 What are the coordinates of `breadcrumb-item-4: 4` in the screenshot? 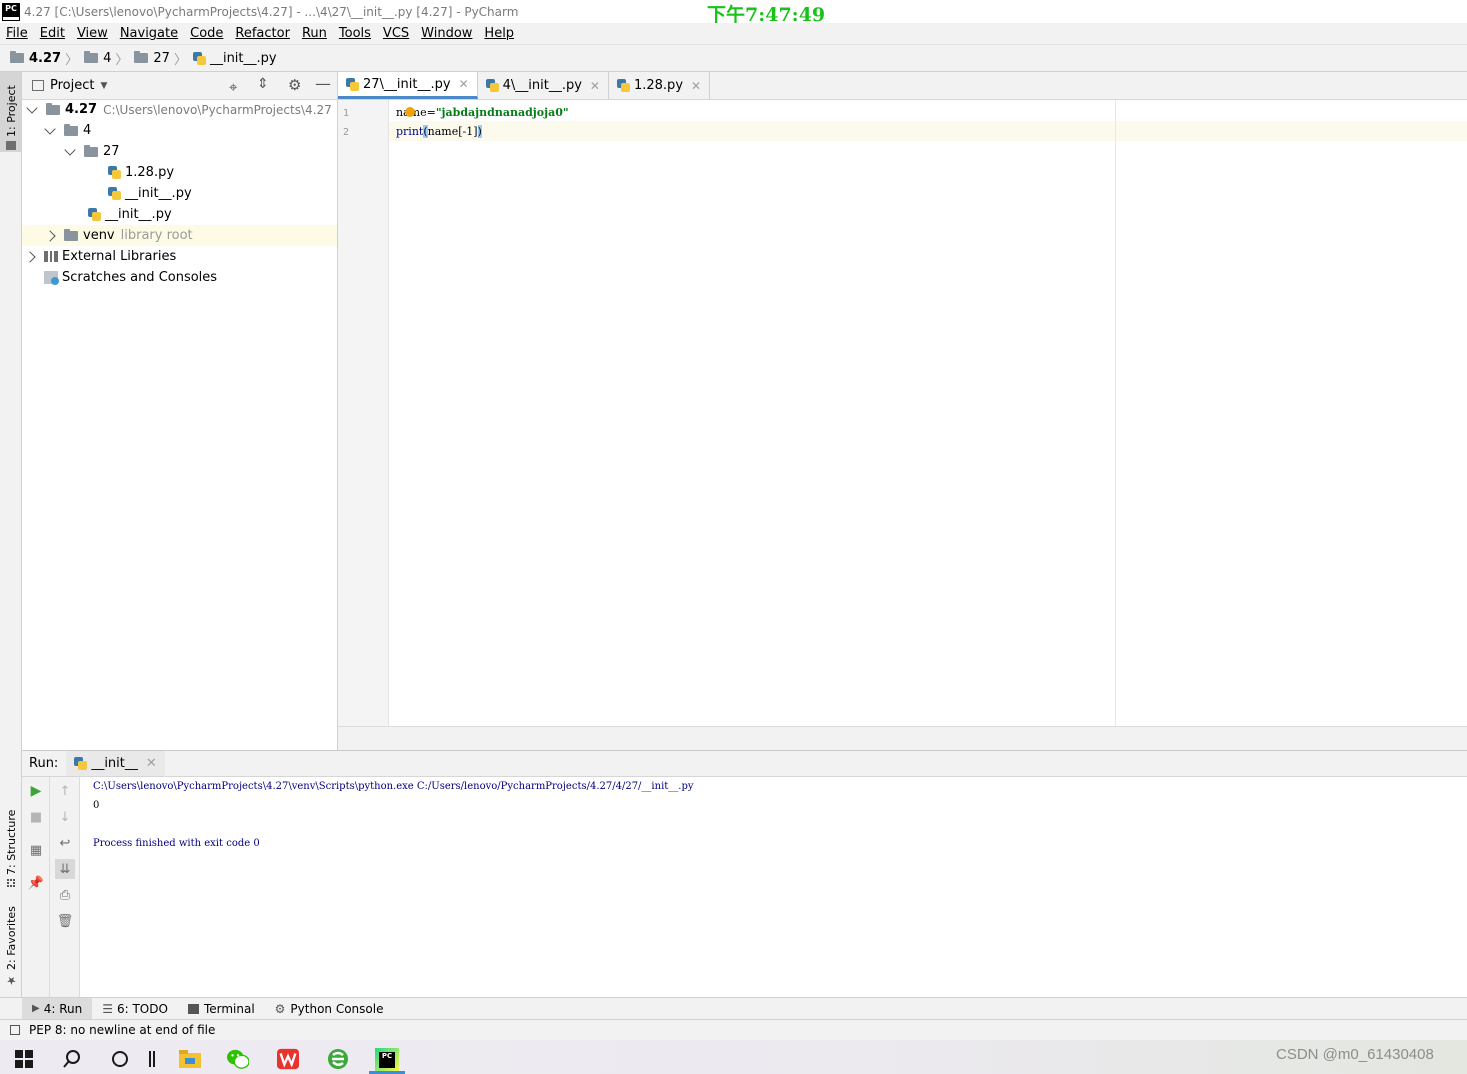 It's located at (107, 58).